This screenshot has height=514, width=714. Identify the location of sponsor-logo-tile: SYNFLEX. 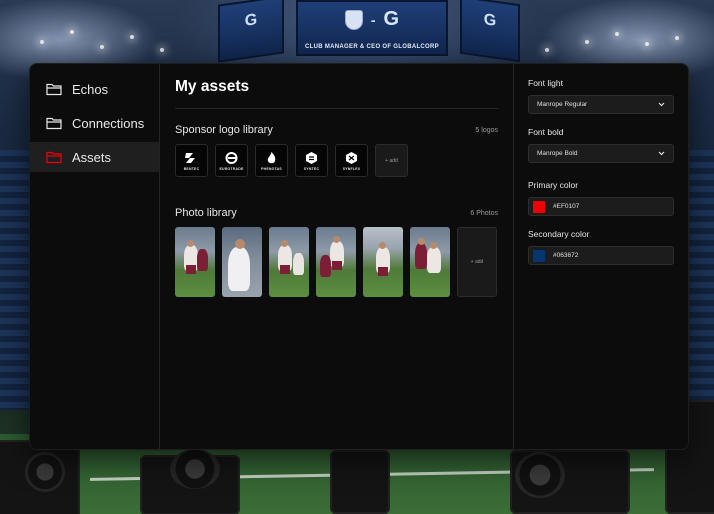
(351, 160).